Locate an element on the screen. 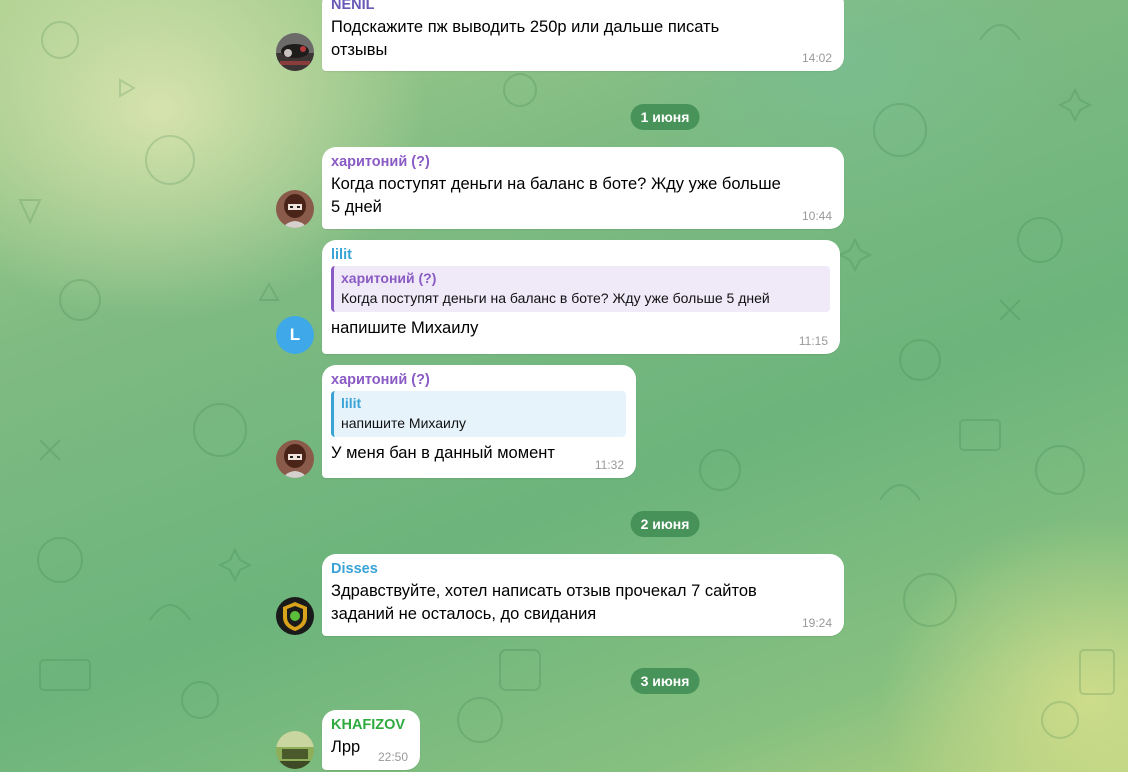 The height and width of the screenshot is (772, 1128). date-separator: 3 июня is located at coordinates (665, 681).